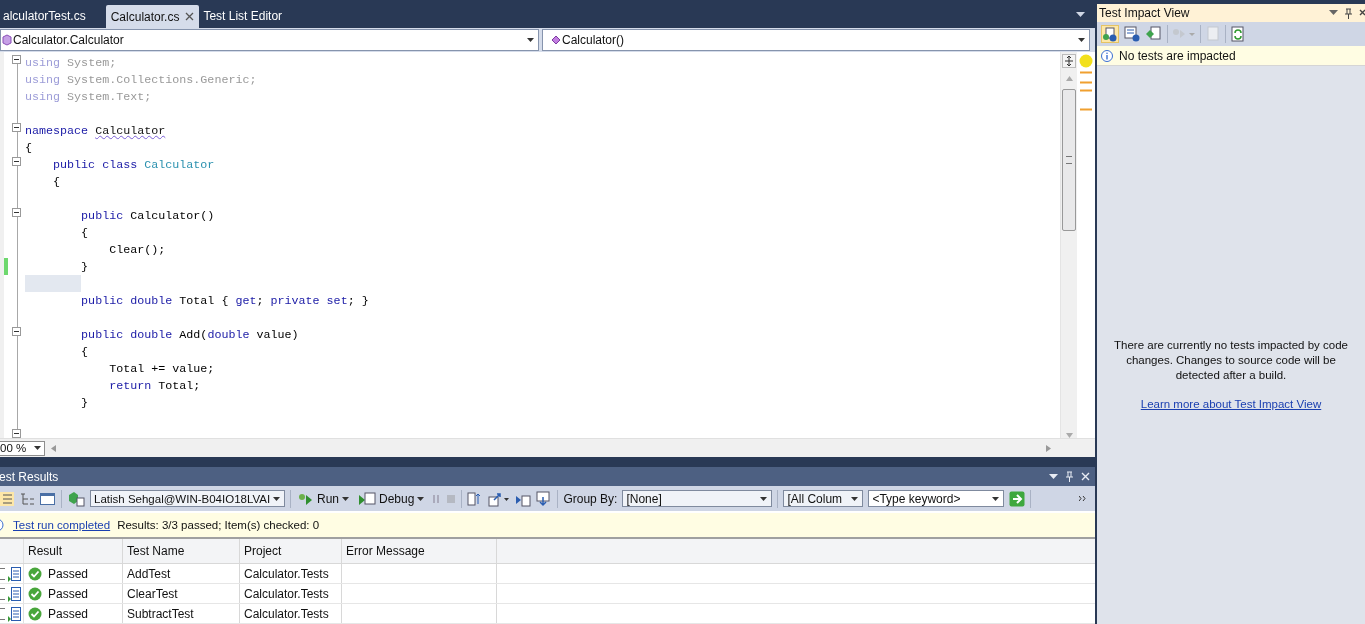 This screenshot has height=624, width=1365. I want to click on config-icon, so click(76, 498).